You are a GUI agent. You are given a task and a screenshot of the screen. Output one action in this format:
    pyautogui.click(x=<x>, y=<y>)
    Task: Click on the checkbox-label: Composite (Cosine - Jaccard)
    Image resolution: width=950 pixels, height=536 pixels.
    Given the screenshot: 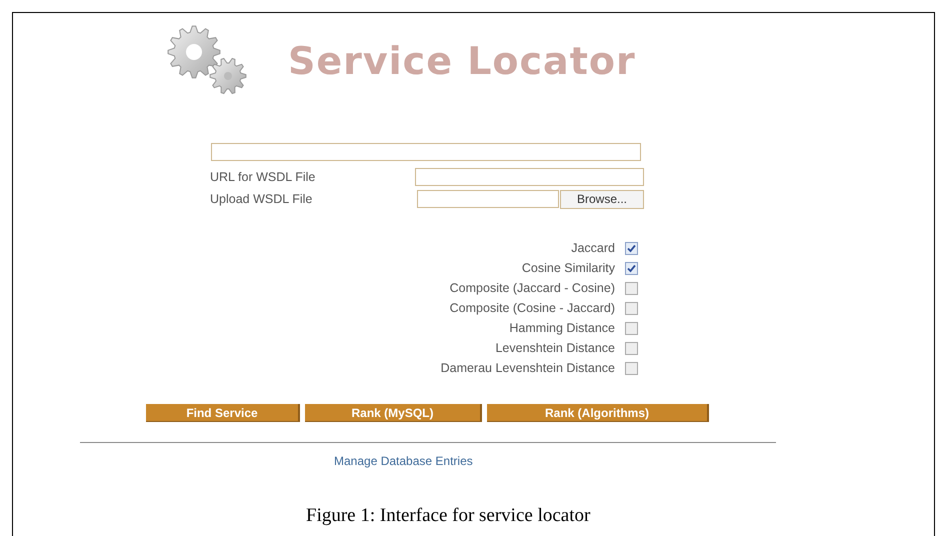 What is the action you would take?
    pyautogui.click(x=532, y=308)
    